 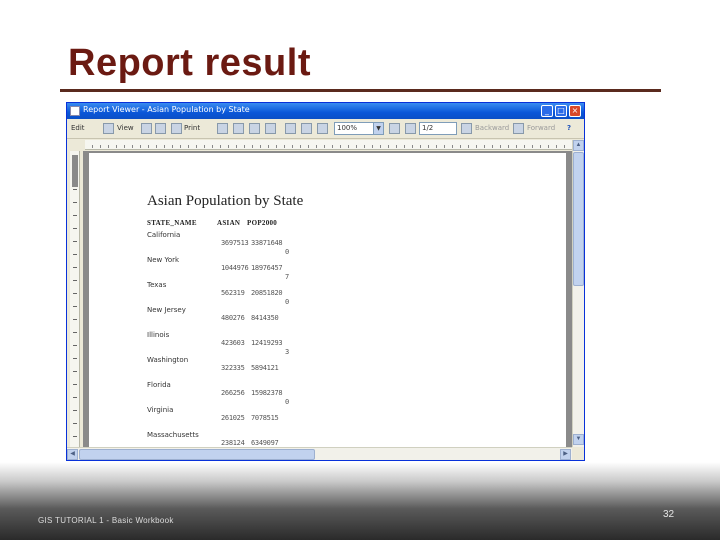 What do you see at coordinates (267, 393) in the screenshot?
I see `pop-value: 15982378` at bounding box center [267, 393].